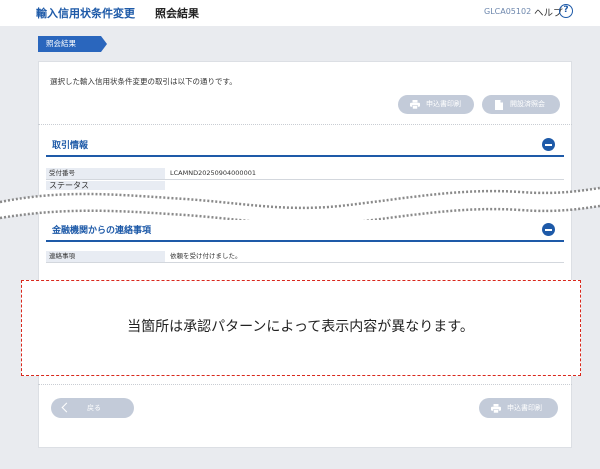  What do you see at coordinates (66, 407) in the screenshot?
I see `chevron-left-icon` at bounding box center [66, 407].